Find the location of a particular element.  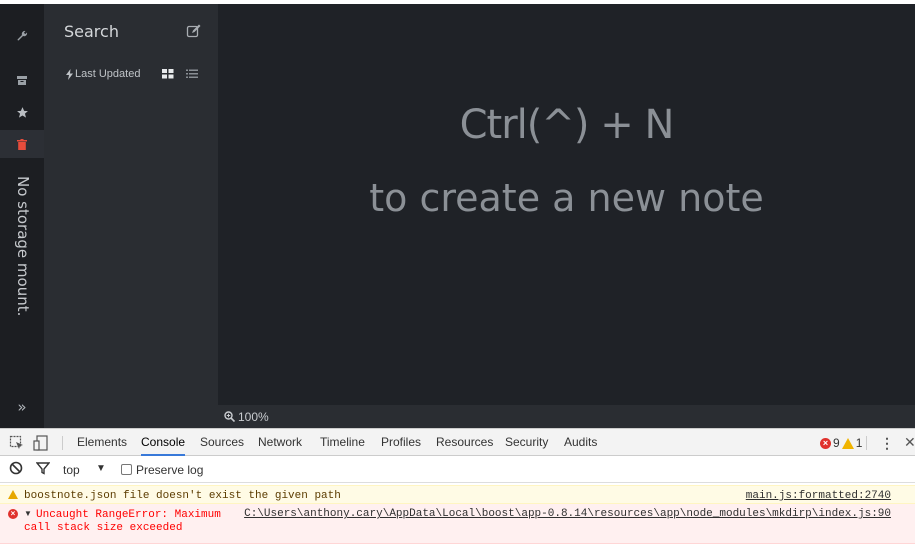

edit-icon is located at coordinates (193, 31).